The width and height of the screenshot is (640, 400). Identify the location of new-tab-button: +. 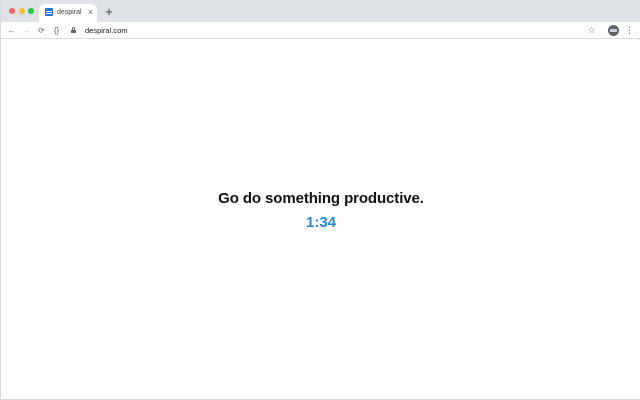
(109, 11).